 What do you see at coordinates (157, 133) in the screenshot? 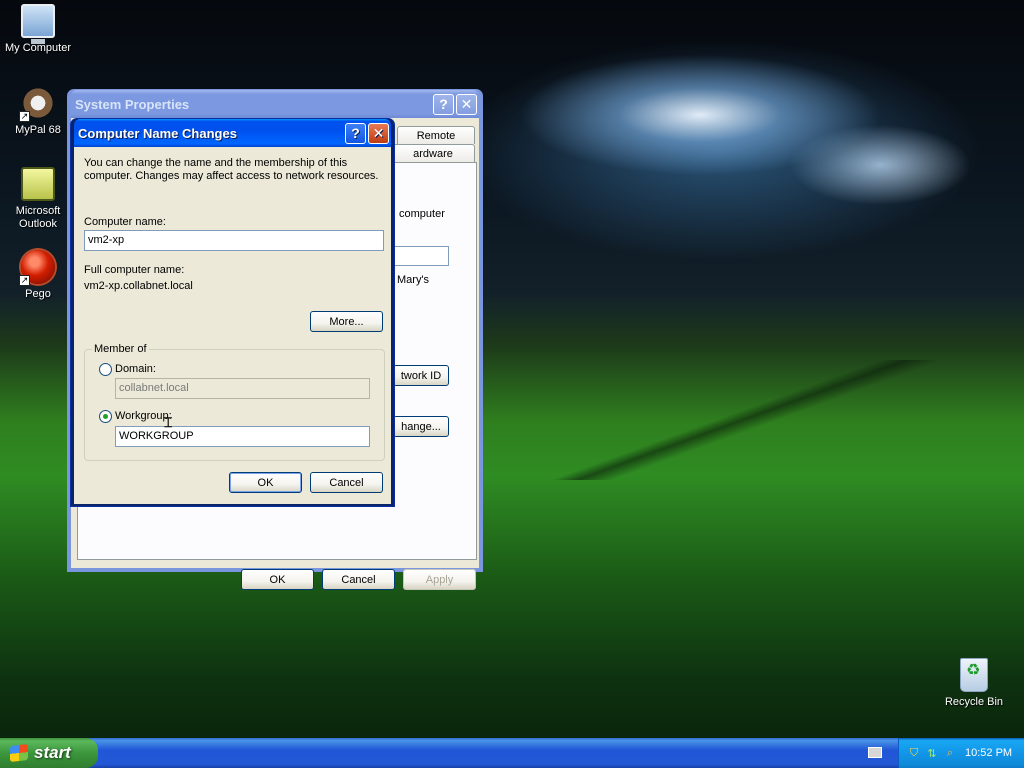
I see `dialog-title: Computer Name Changes` at bounding box center [157, 133].